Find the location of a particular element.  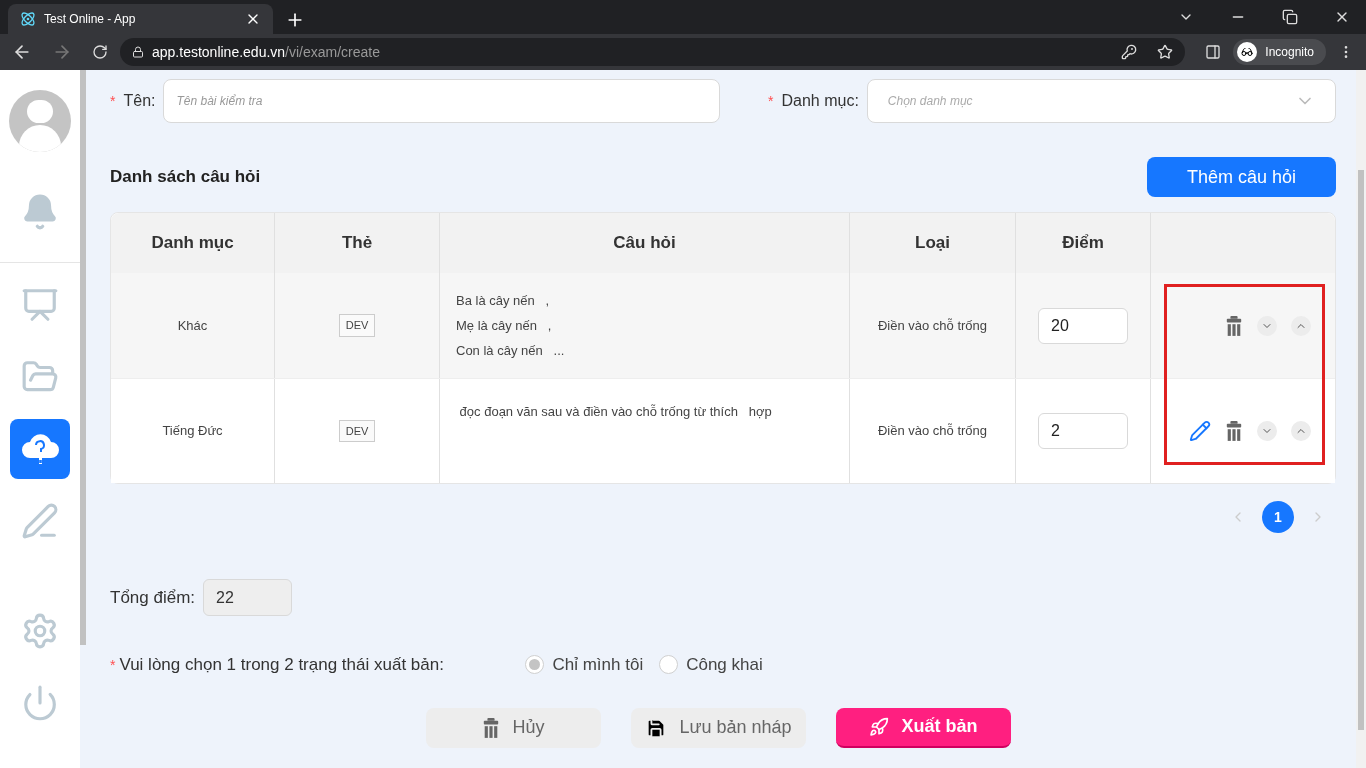

table-cell-text: Tiếng Đức is located at coordinates (192, 431).